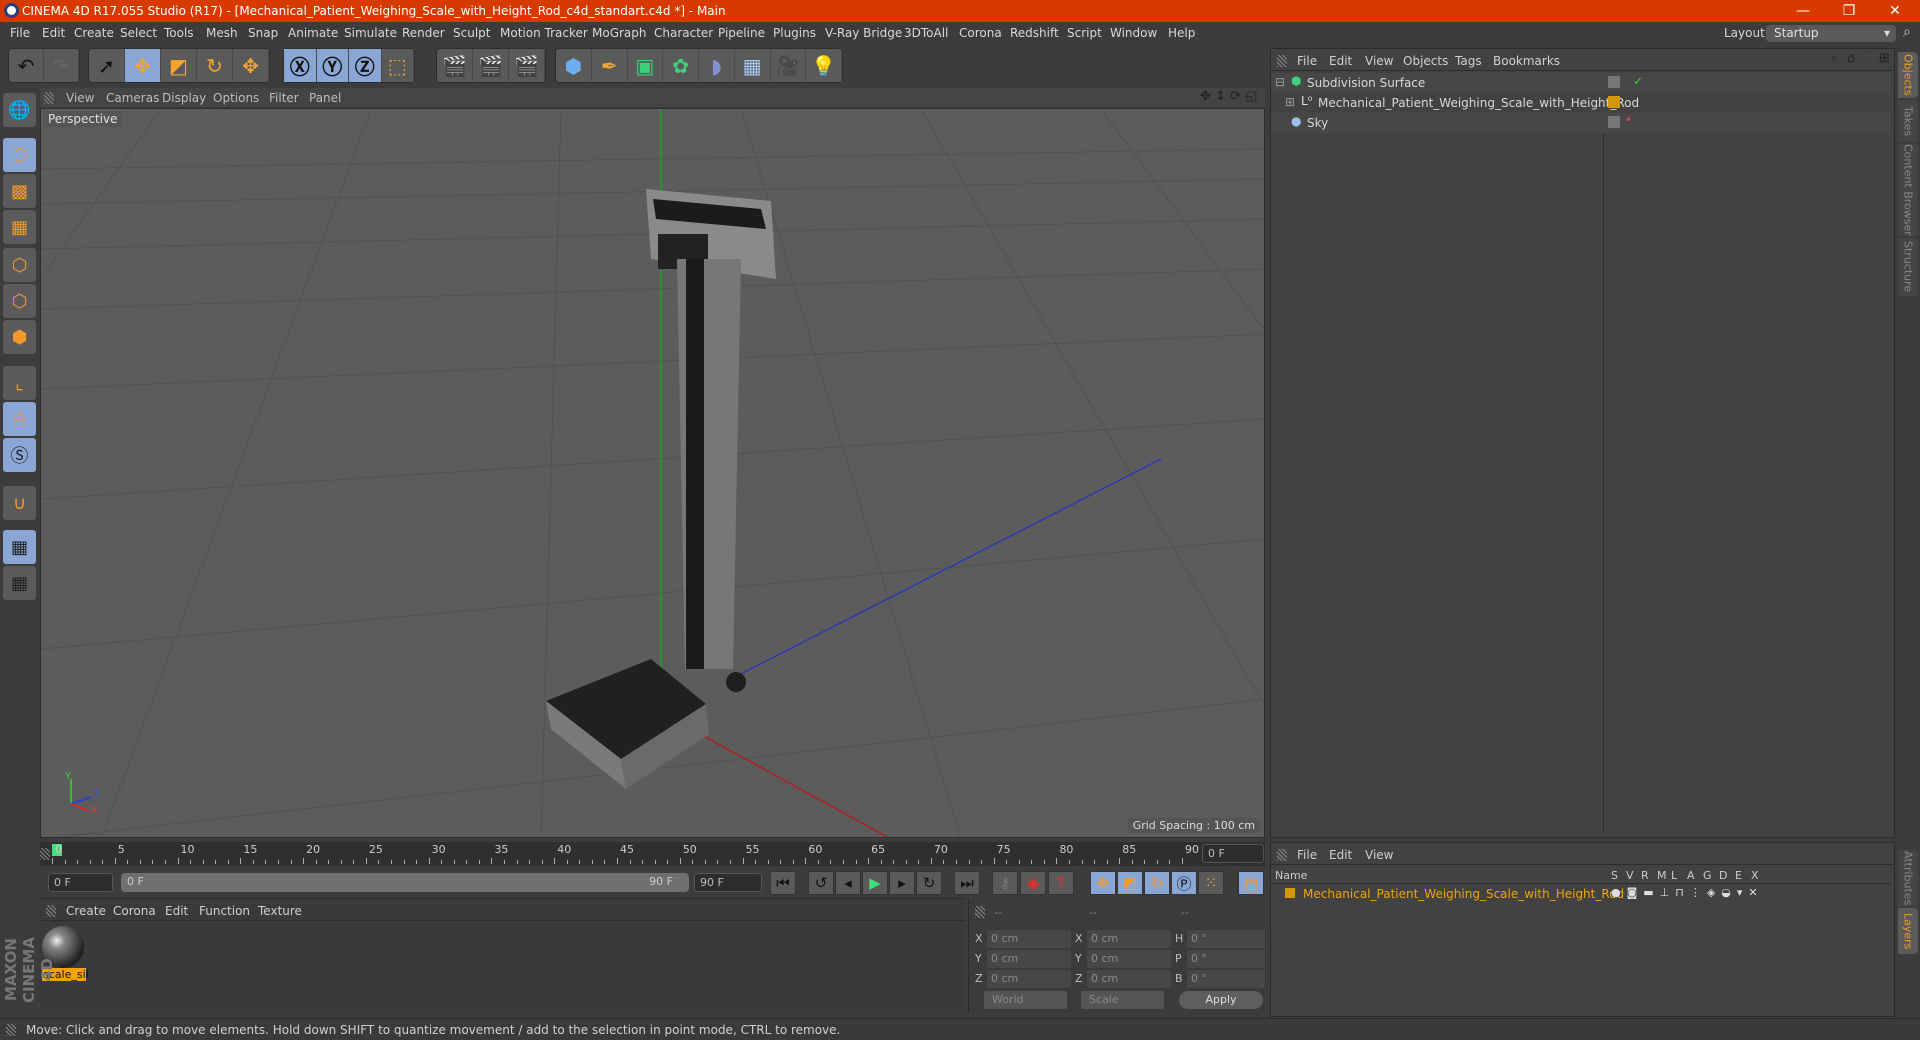 This screenshot has width=1920, height=1040. What do you see at coordinates (1638, 81) in the screenshot?
I see `enabled-check-icon: ✓` at bounding box center [1638, 81].